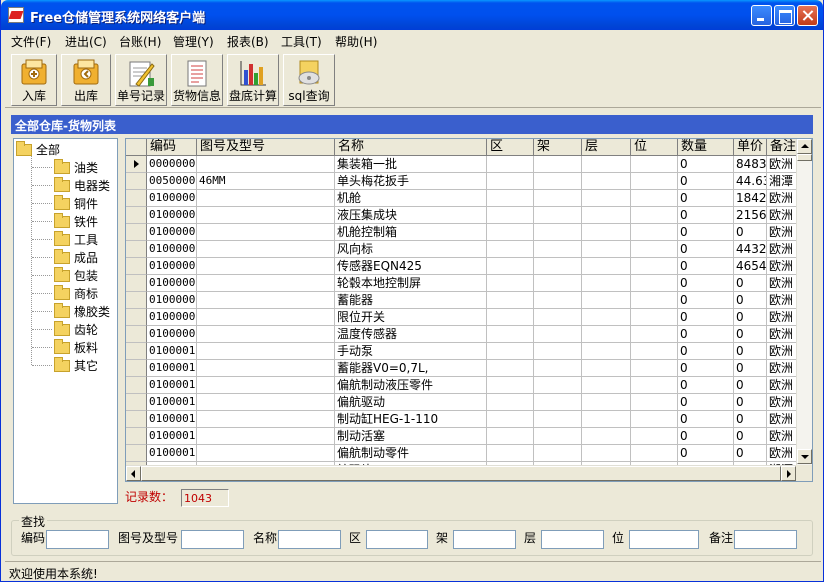  Describe the element at coordinates (141, 80) in the screenshot. I see `order-record-button: 单号记录` at that location.